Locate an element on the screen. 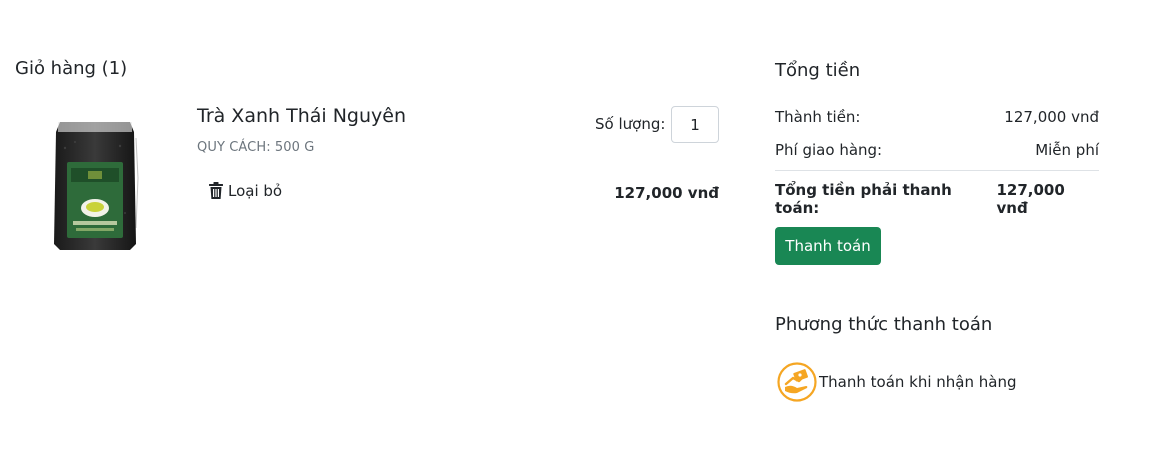 This screenshot has height=476, width=1149. summary-divider is located at coordinates (937, 170).